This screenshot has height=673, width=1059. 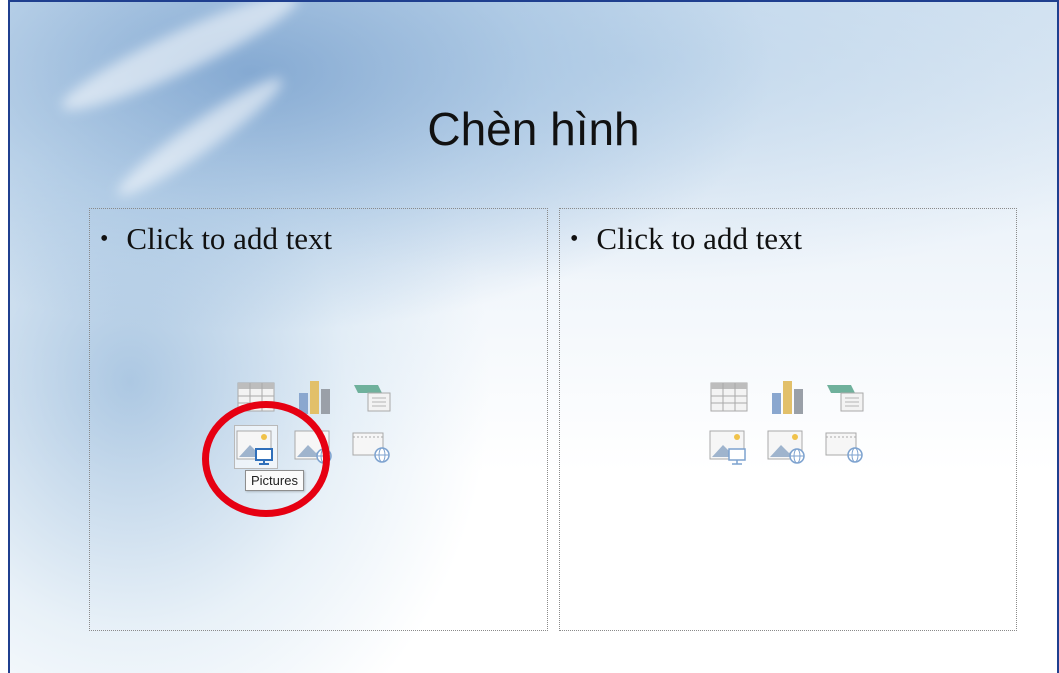 I want to click on insert-pictures-button, so click(x=729, y=447).